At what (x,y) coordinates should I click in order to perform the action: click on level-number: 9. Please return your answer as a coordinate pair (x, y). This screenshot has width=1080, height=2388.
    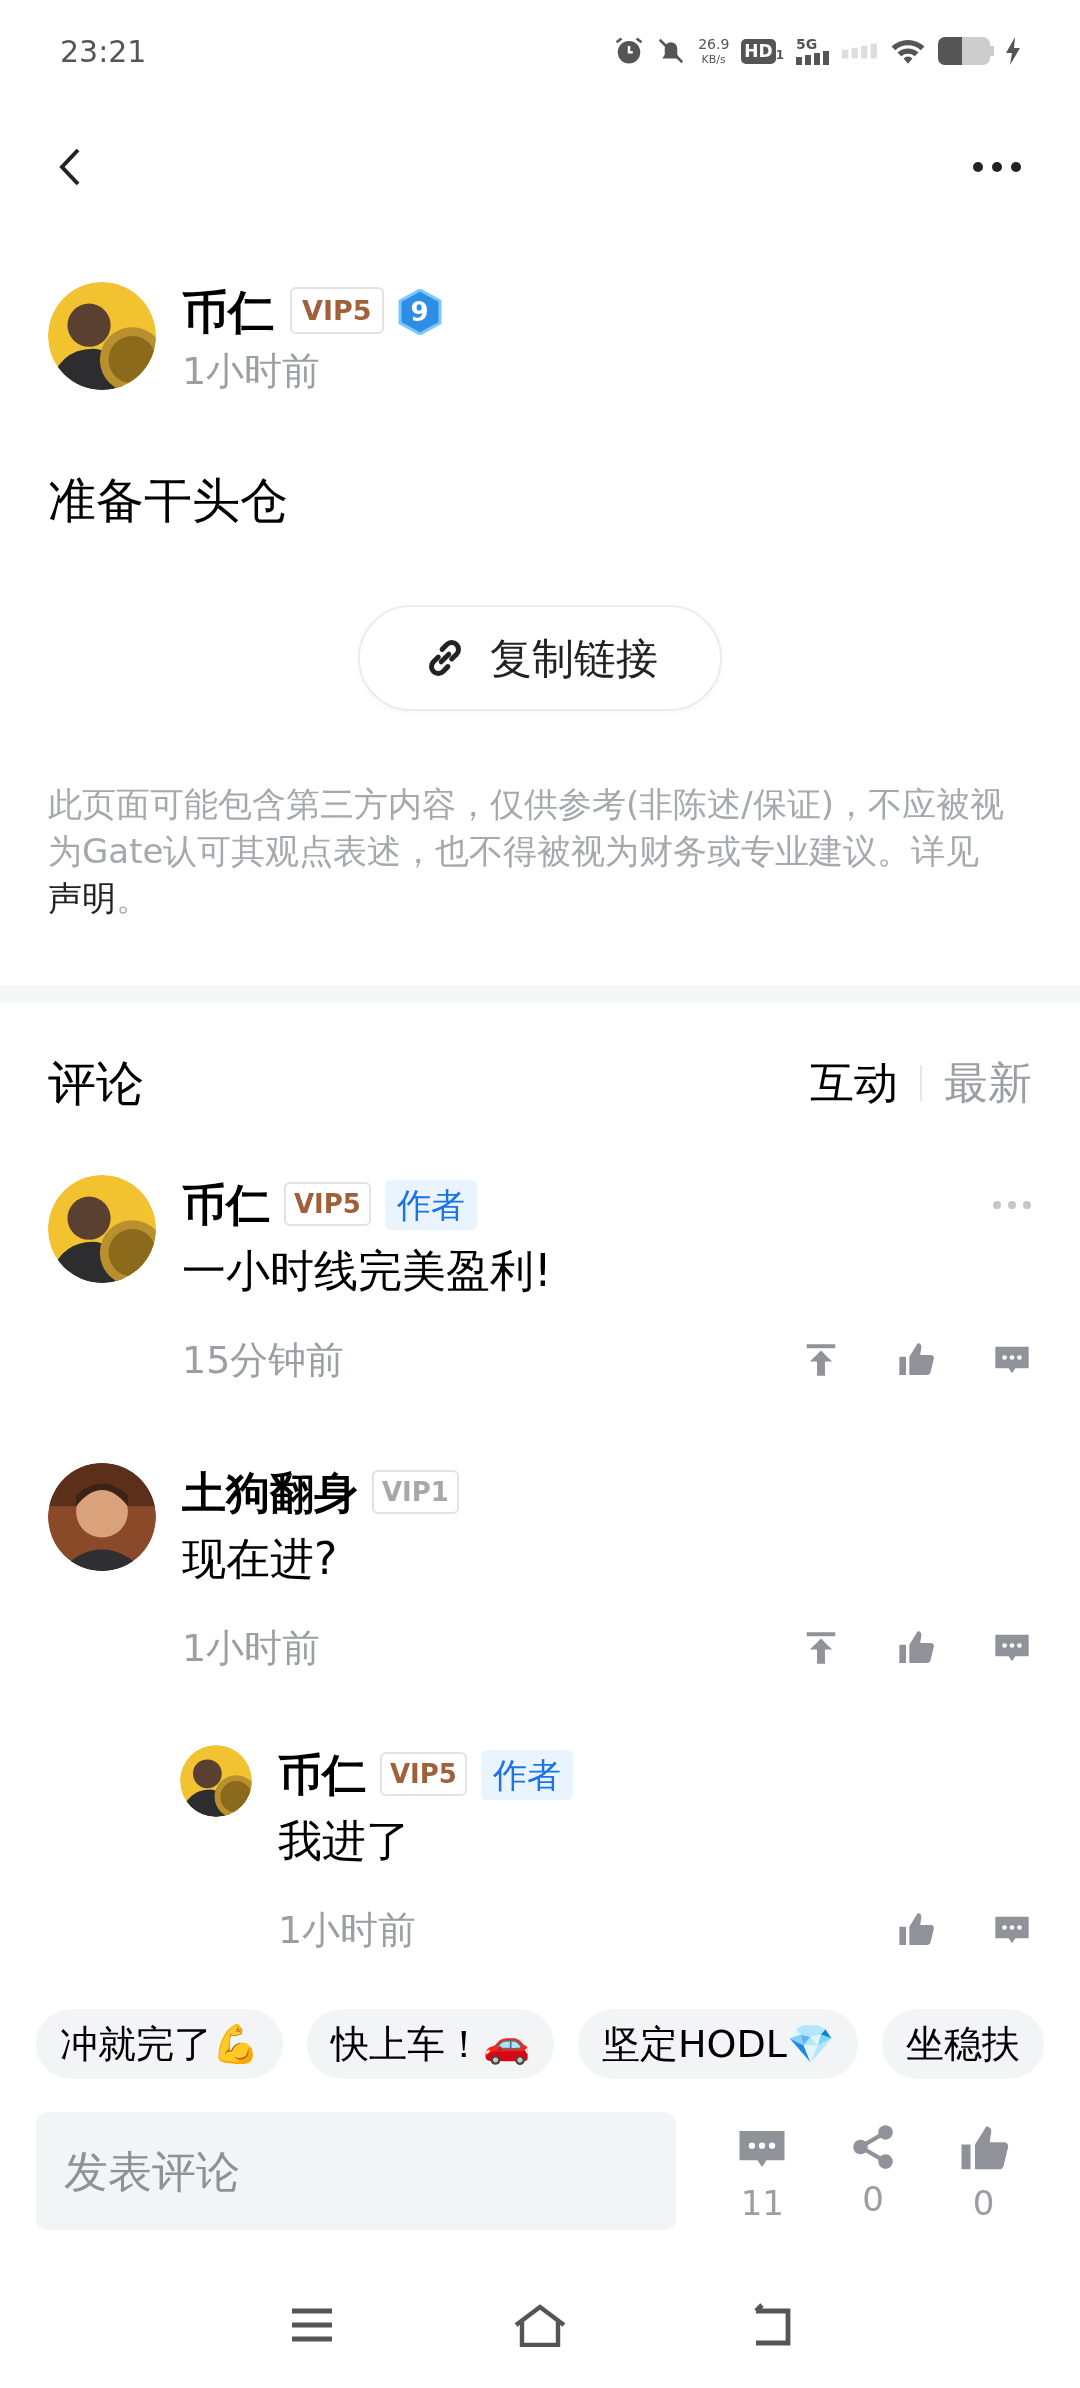
    Looking at the image, I should click on (419, 312).